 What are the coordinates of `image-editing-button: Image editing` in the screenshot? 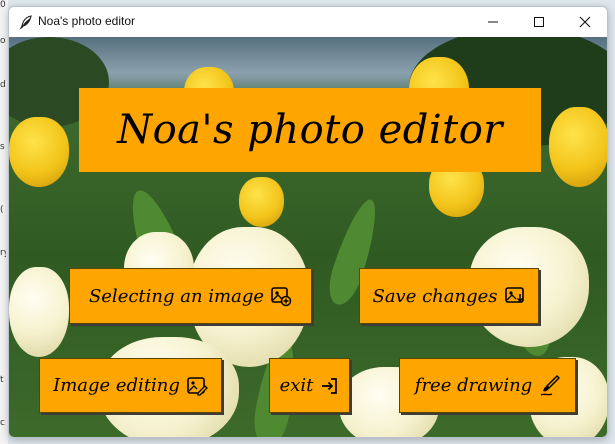 It's located at (130, 385).